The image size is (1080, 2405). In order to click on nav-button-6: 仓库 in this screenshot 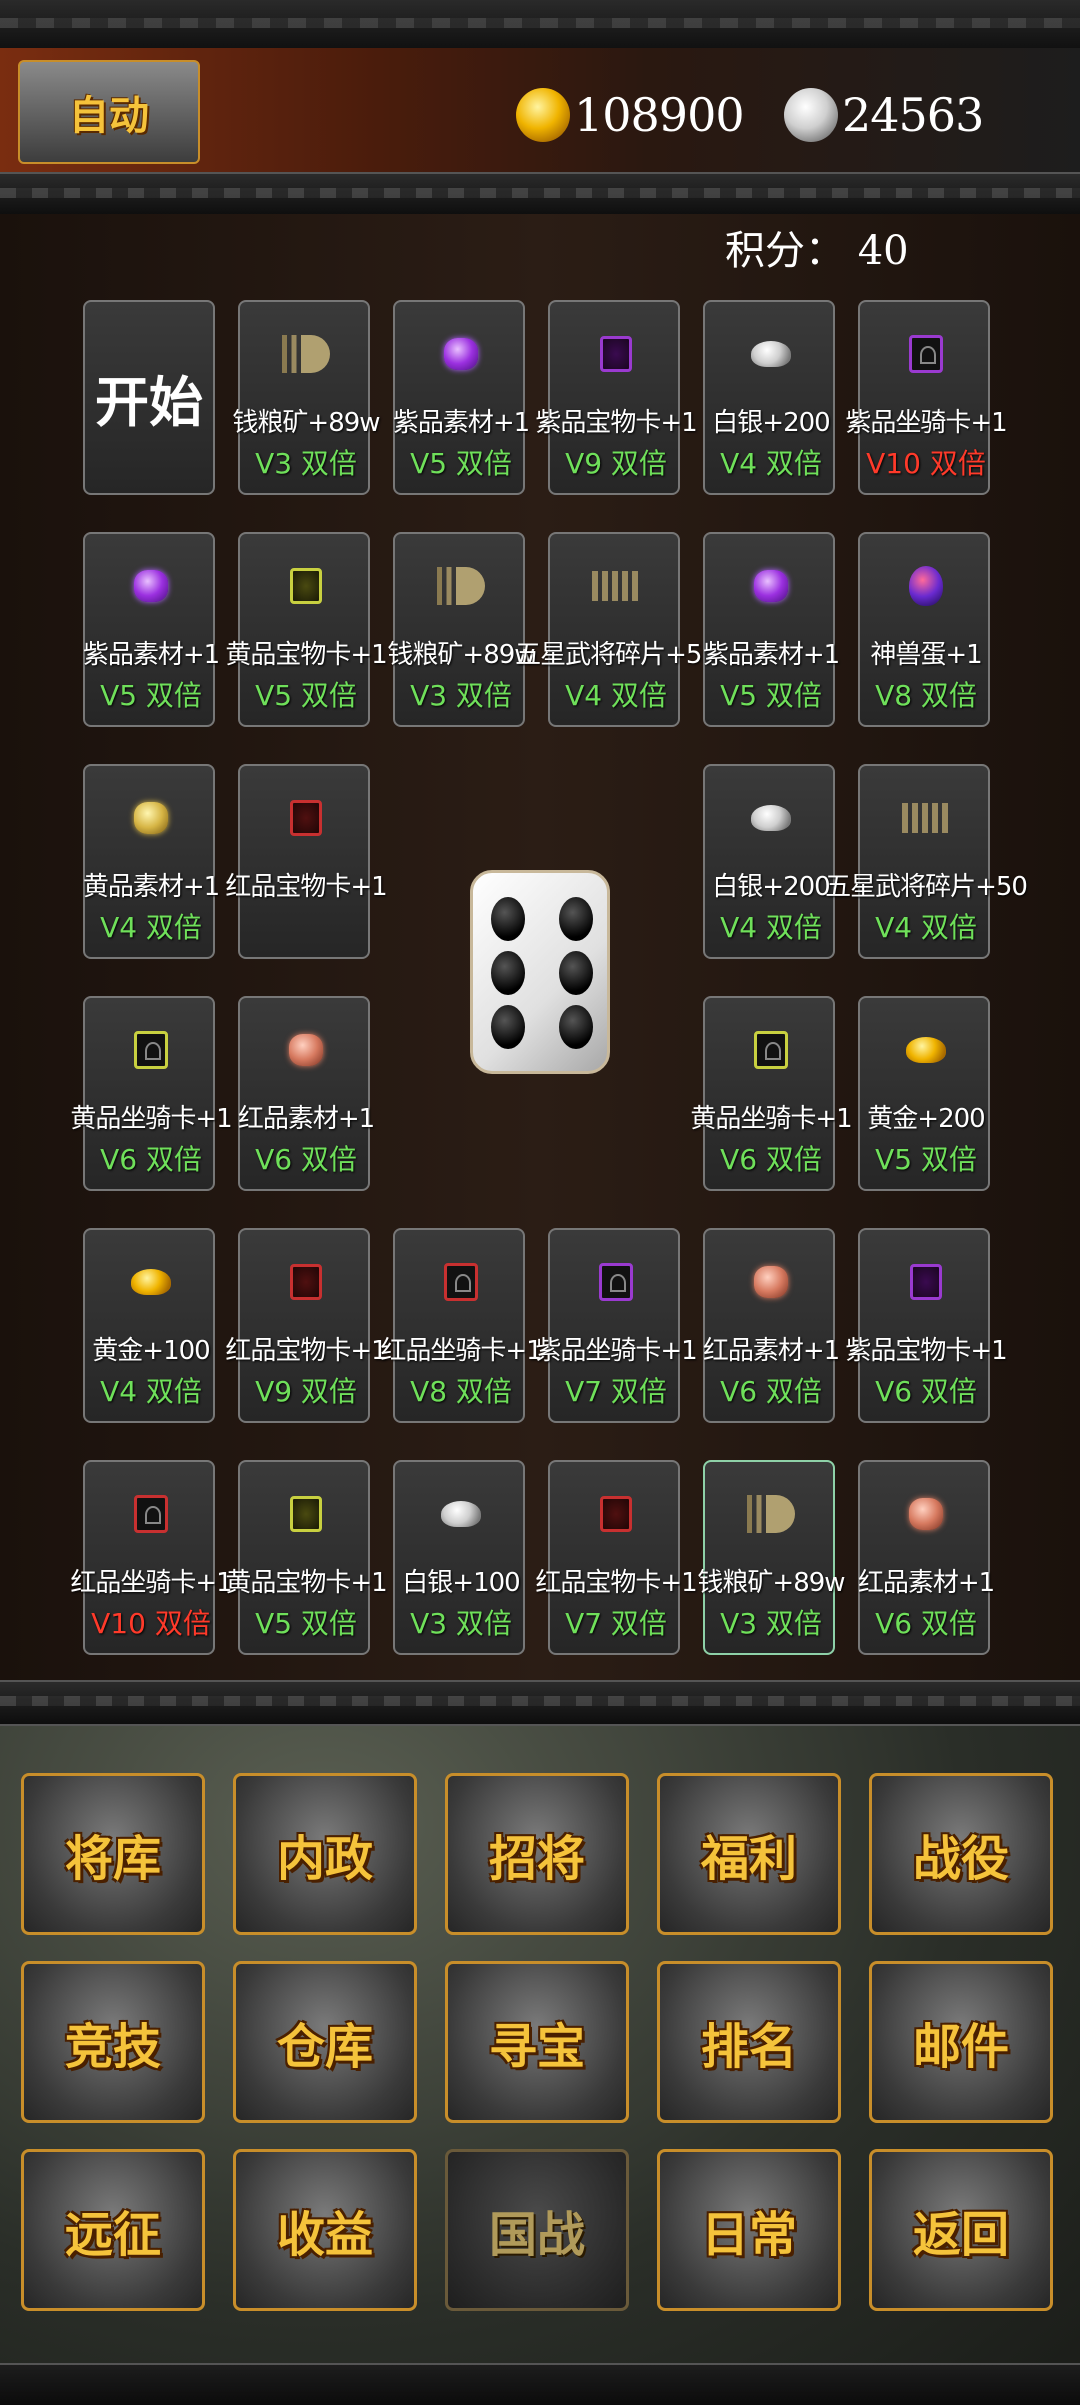, I will do `click(325, 2042)`.